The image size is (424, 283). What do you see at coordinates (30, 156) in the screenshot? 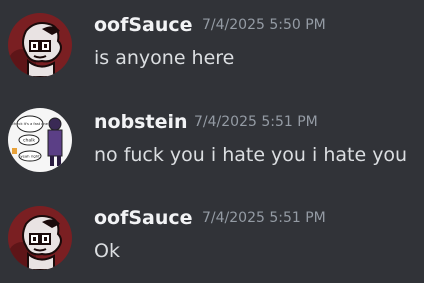
I see `avatar-caption: yeah right` at bounding box center [30, 156].